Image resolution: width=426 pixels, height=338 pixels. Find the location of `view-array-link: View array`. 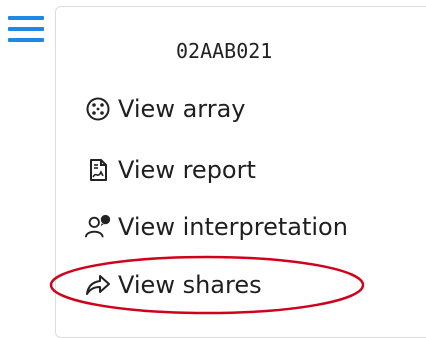

view-array-link: View array is located at coordinates (165, 109).